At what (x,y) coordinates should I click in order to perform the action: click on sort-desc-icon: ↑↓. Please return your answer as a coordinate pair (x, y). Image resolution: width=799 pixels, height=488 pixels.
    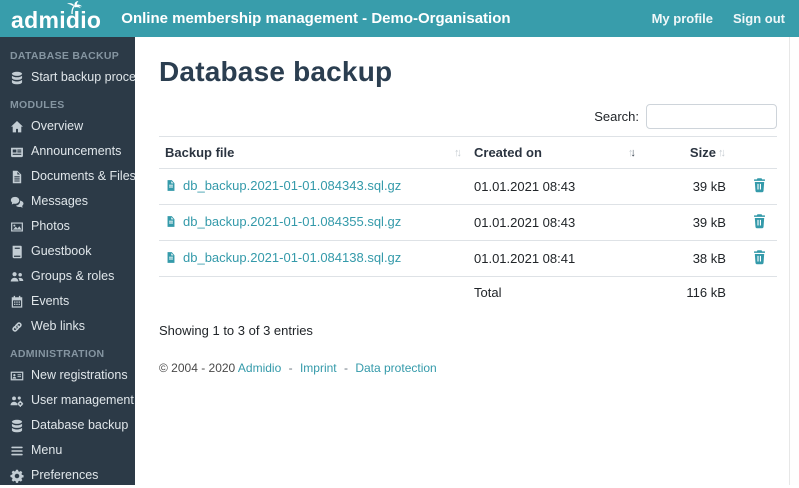
    Looking at the image, I should click on (631, 152).